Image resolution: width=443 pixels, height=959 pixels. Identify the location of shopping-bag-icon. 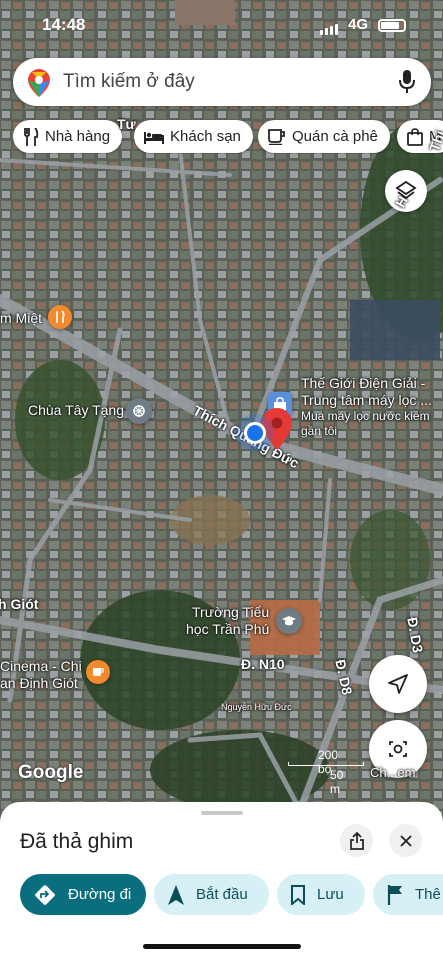
(415, 136).